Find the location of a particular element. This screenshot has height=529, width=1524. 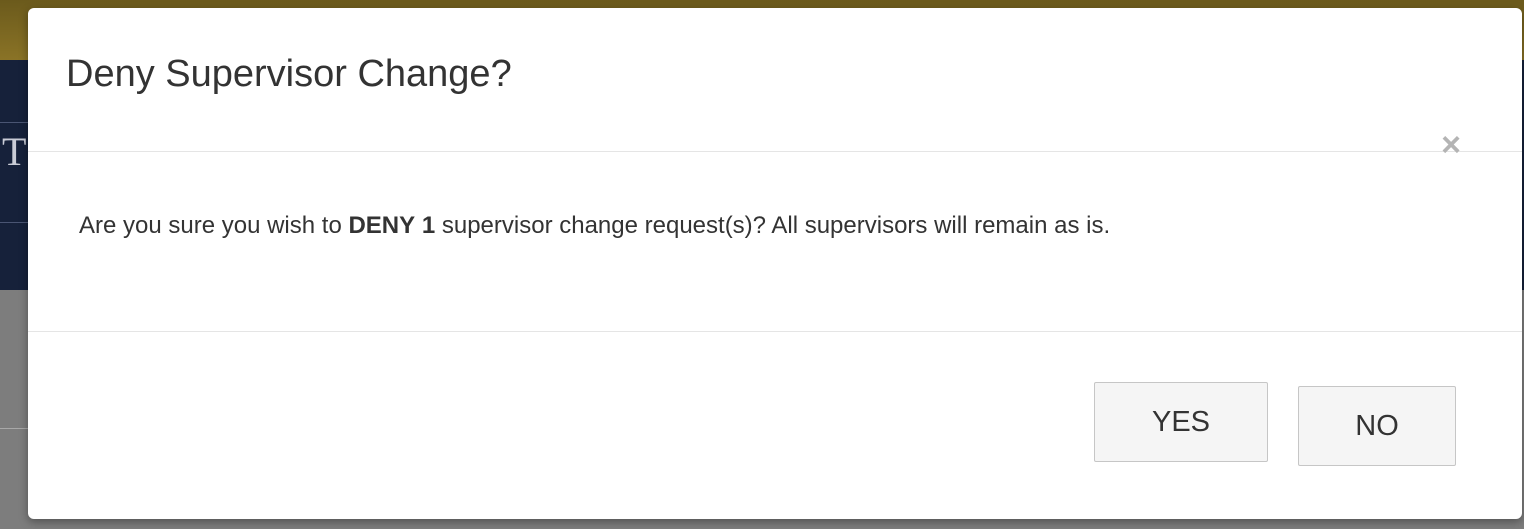

yes-button: YES is located at coordinates (1181, 422).